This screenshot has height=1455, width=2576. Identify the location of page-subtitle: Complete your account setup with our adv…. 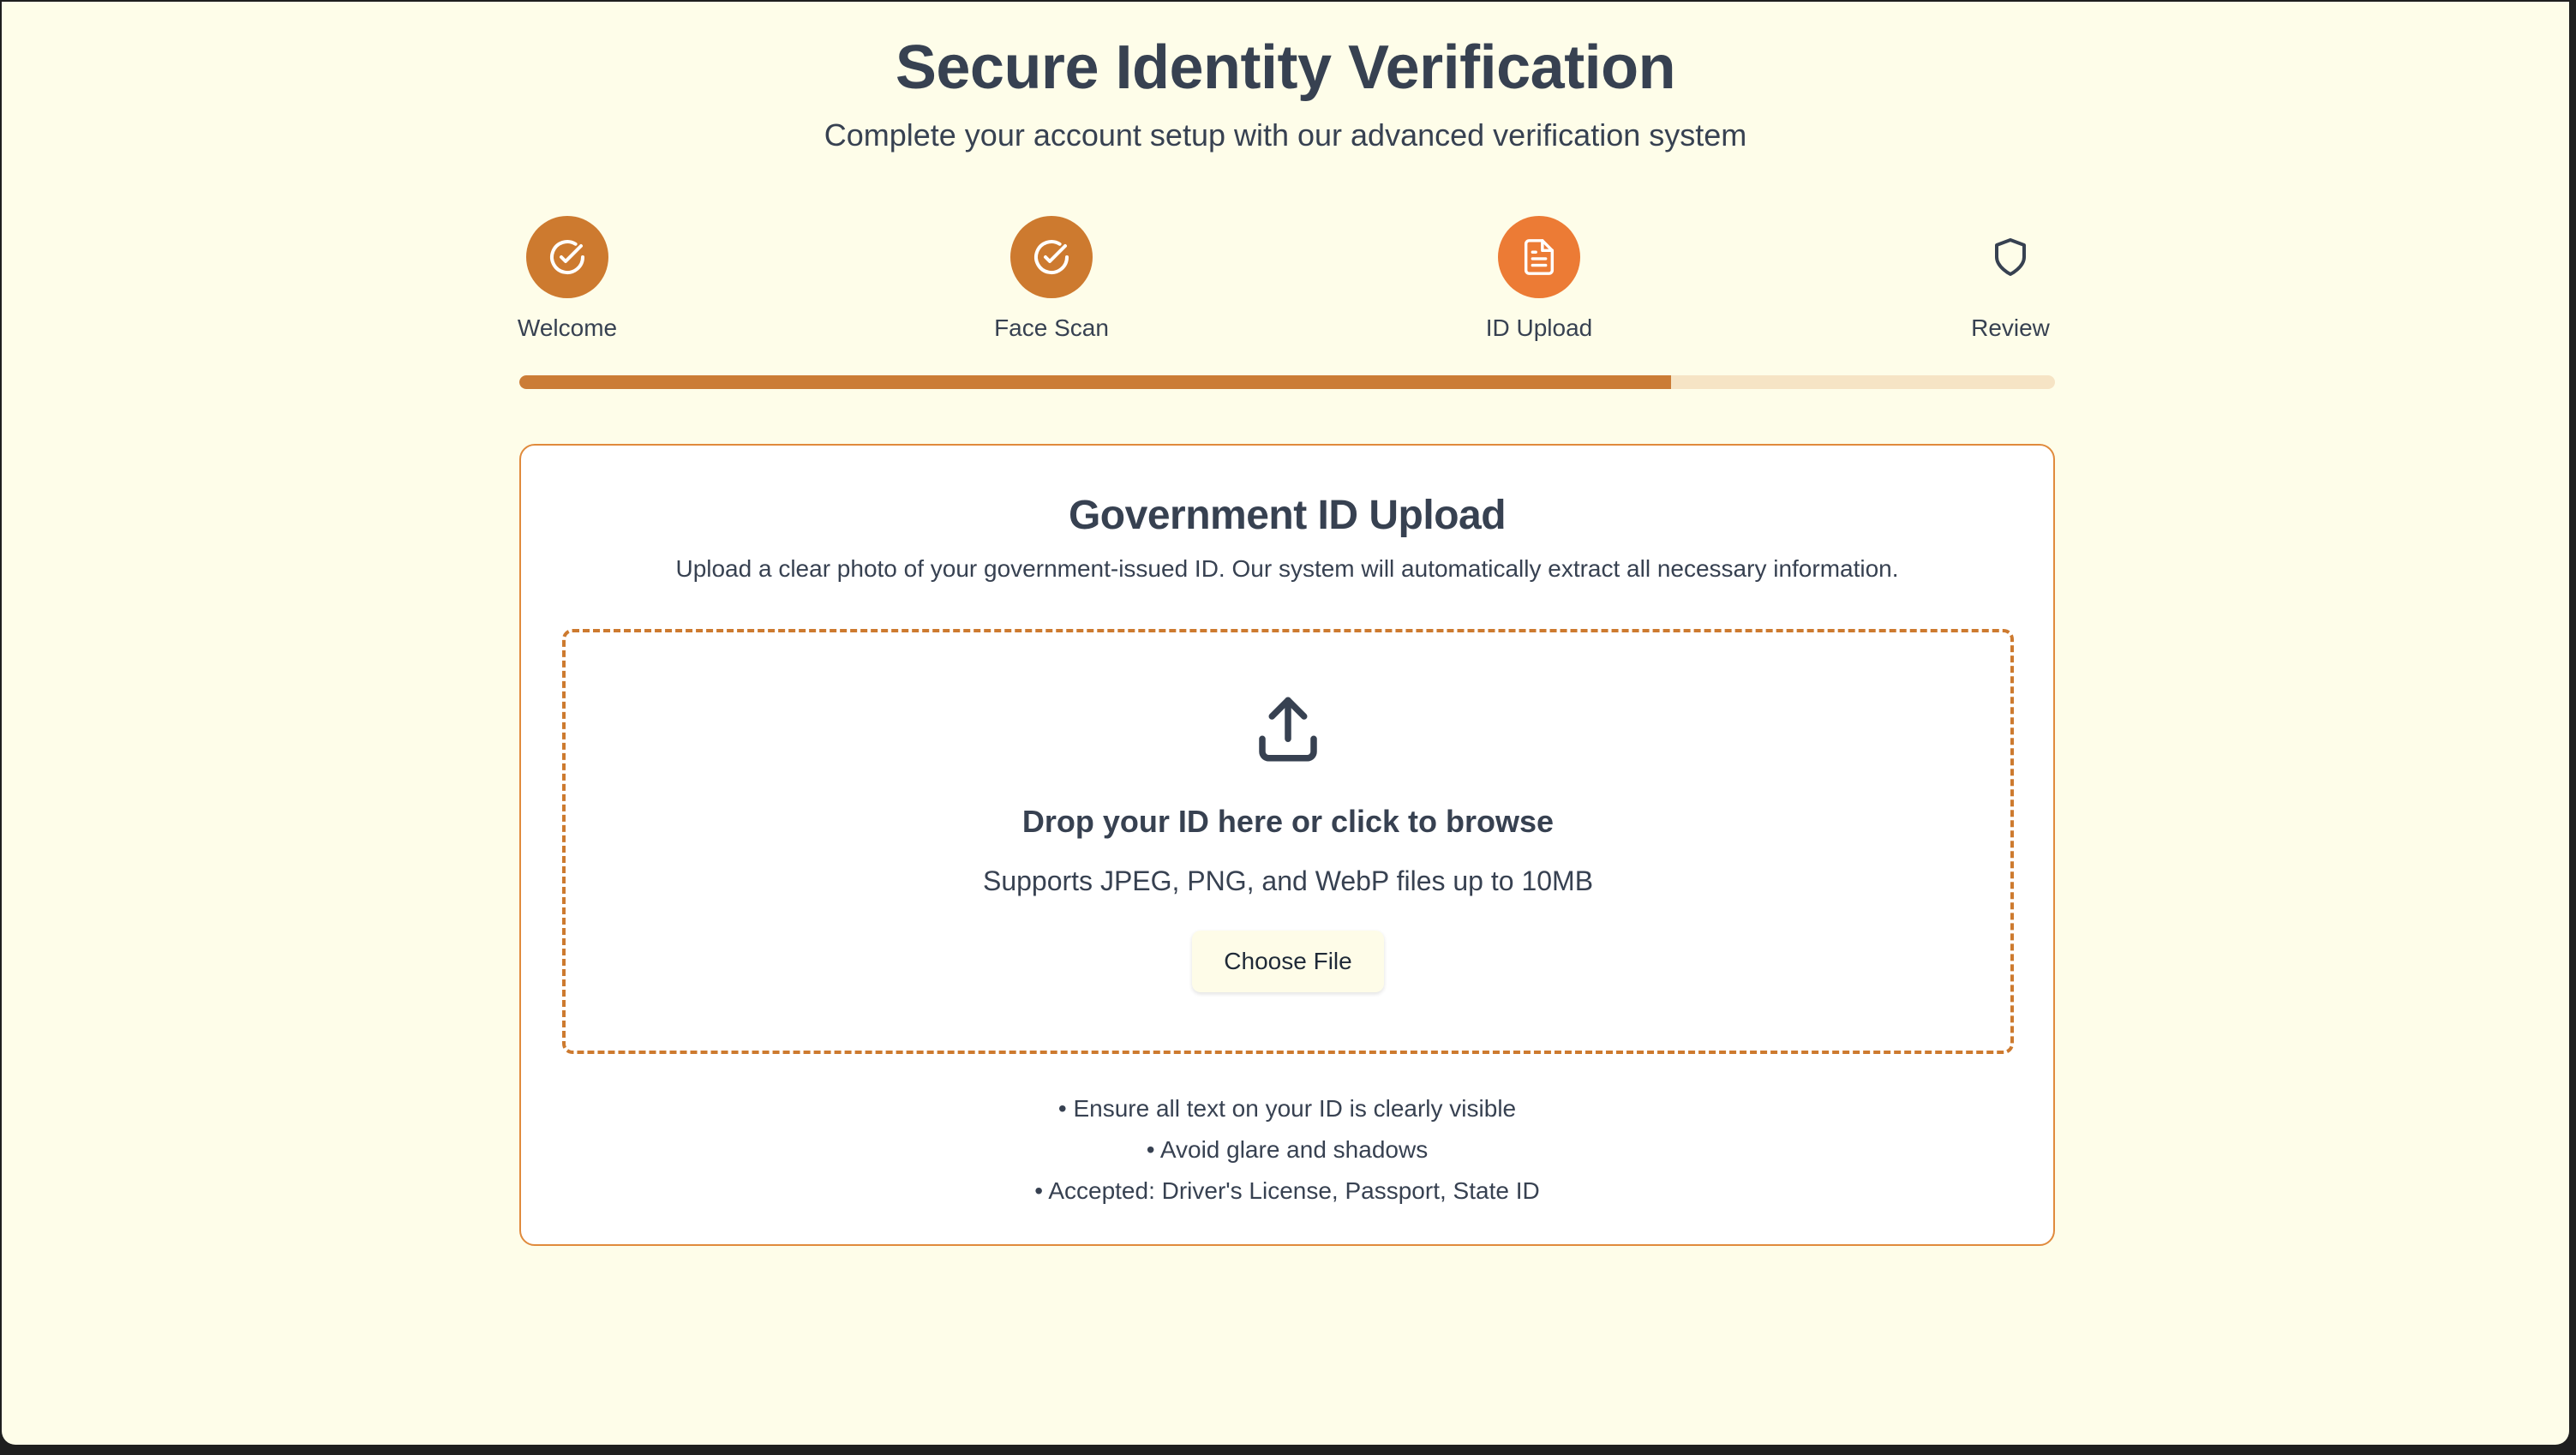
(1285, 135).